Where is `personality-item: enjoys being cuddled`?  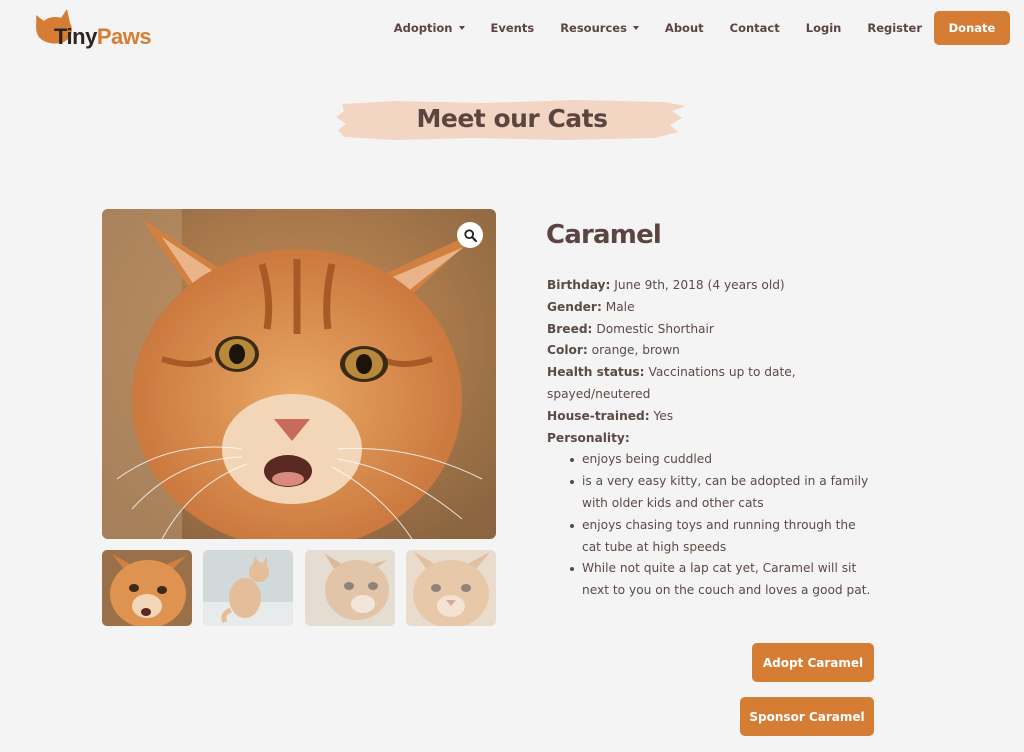
personality-item: enjoys being cuddled is located at coordinates (723, 460).